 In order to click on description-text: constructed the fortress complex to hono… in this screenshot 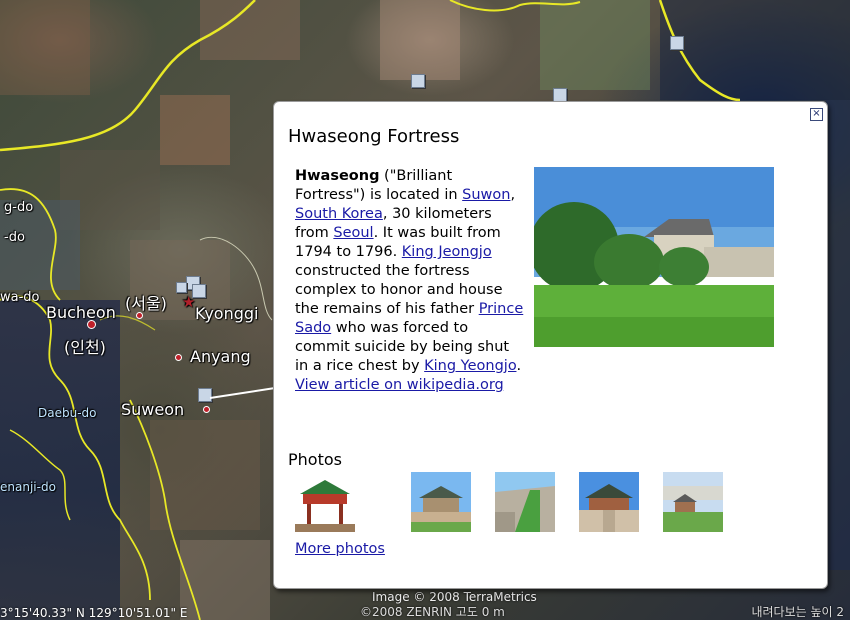, I will do `click(399, 290)`.